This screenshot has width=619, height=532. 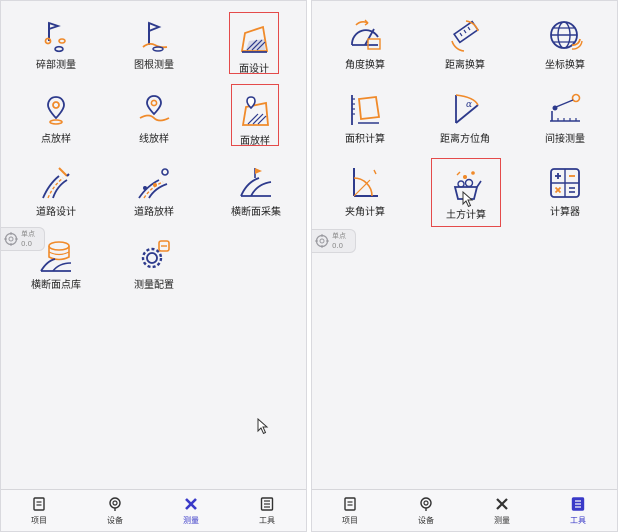 What do you see at coordinates (365, 182) in the screenshot?
I see `included-angle-icon` at bounding box center [365, 182].